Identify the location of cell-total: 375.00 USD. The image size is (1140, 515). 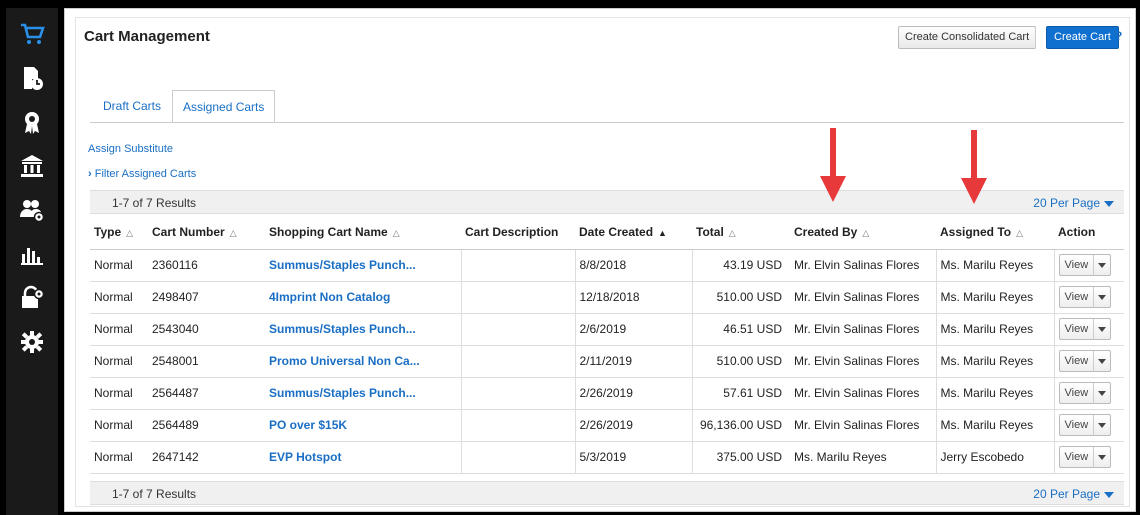
(740, 457).